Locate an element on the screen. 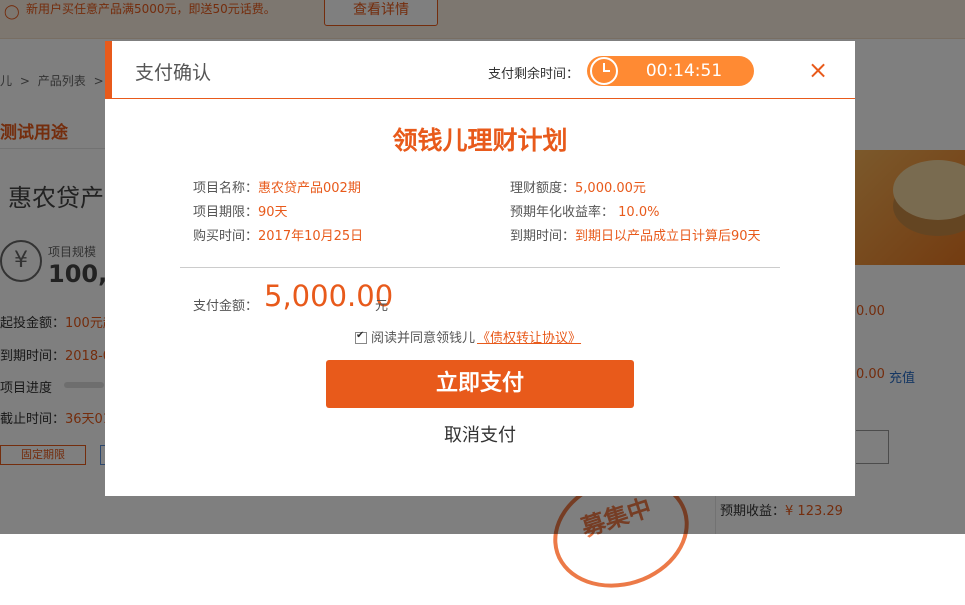 The height and width of the screenshot is (605, 965). cancel-payment-button: 取消支付 is located at coordinates (480, 434).